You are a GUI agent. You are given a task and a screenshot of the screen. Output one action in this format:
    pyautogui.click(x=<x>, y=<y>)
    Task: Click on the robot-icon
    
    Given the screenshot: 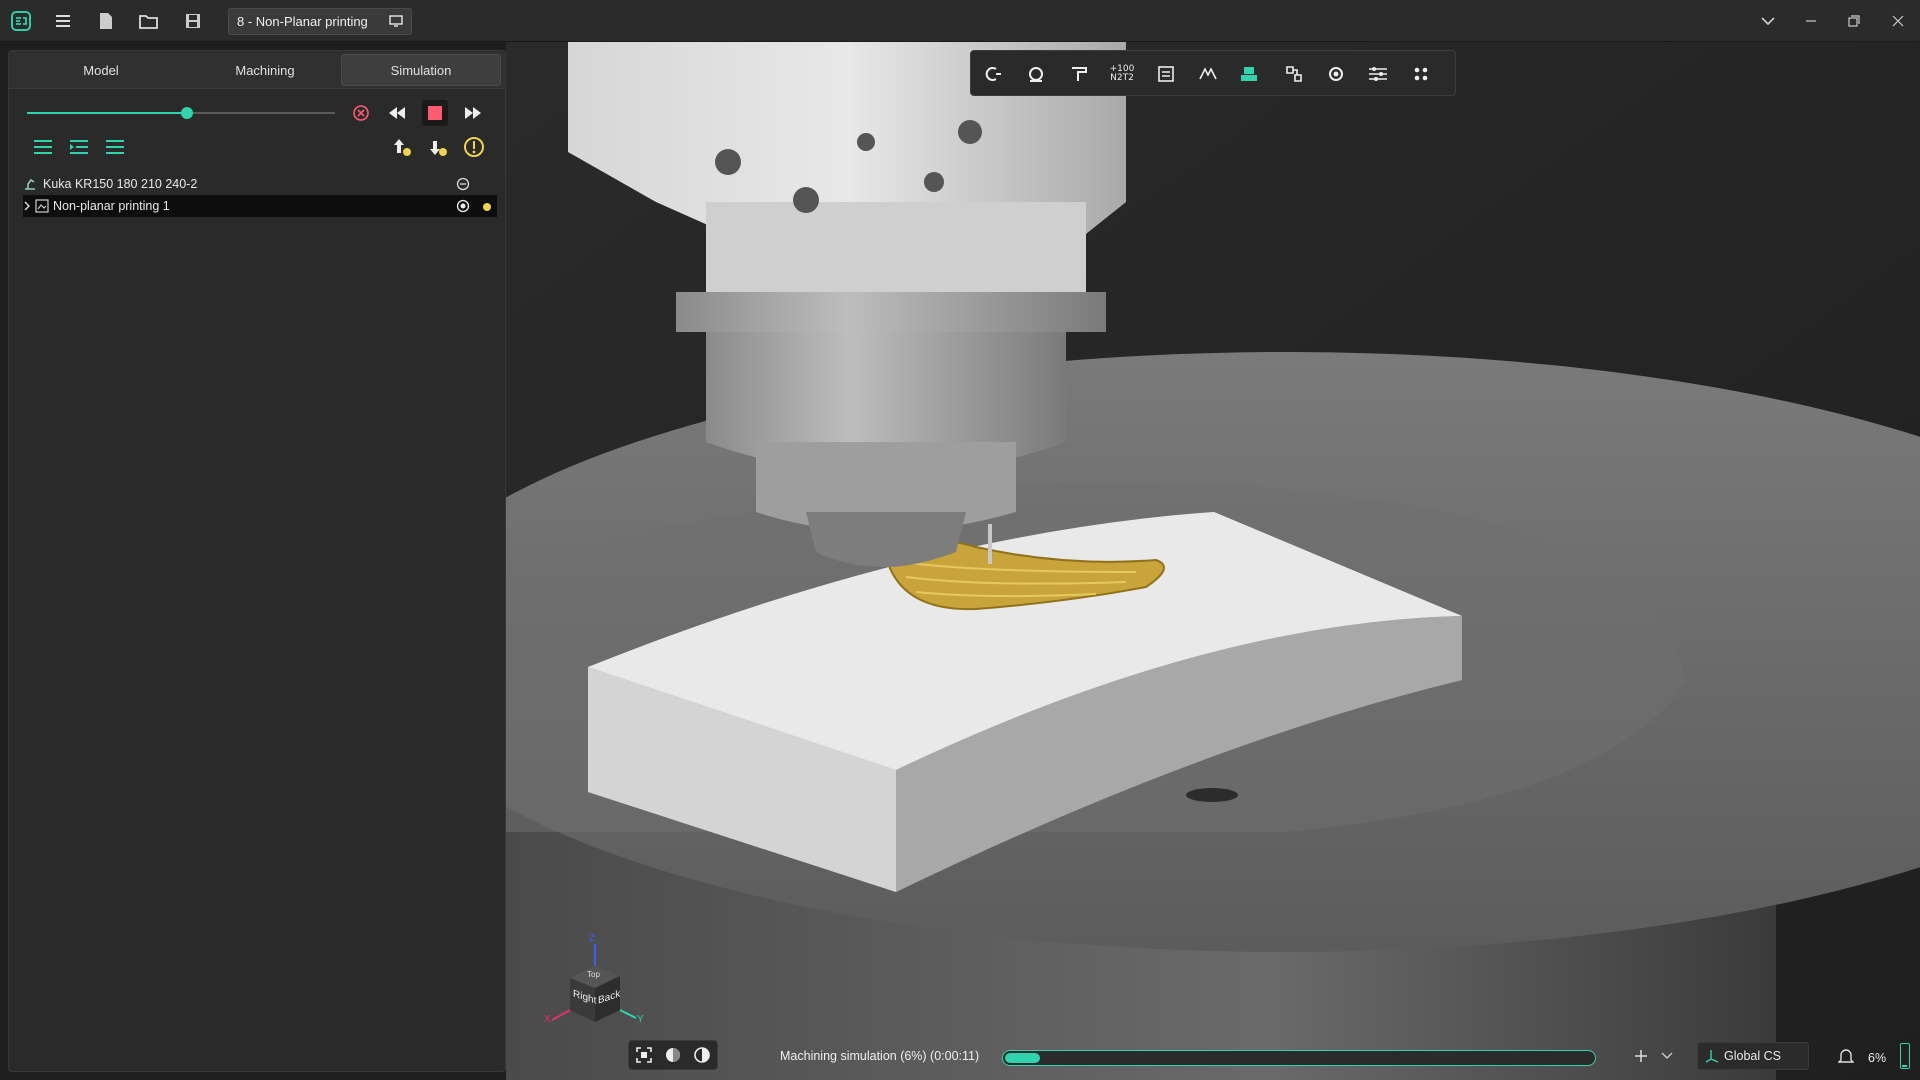 What is the action you would take?
    pyautogui.click(x=33, y=184)
    